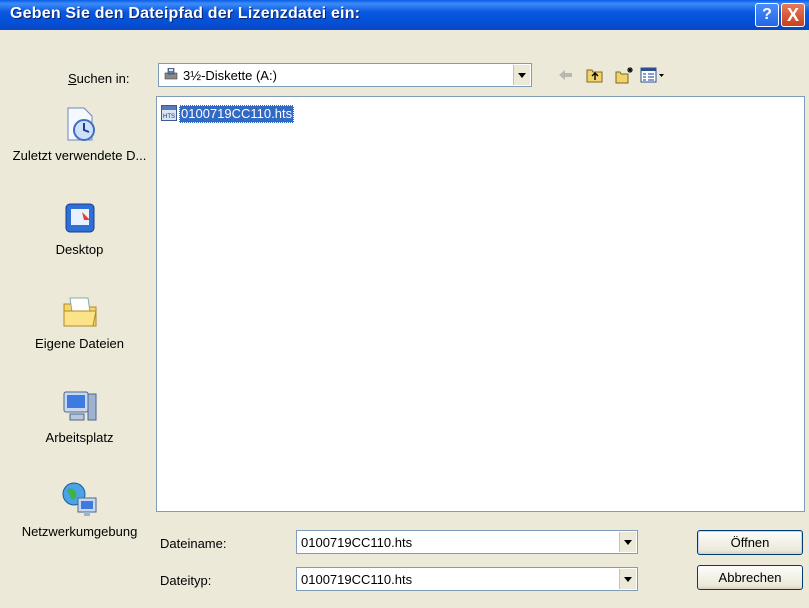  I want to click on open-button: Öffnen, so click(750, 542).